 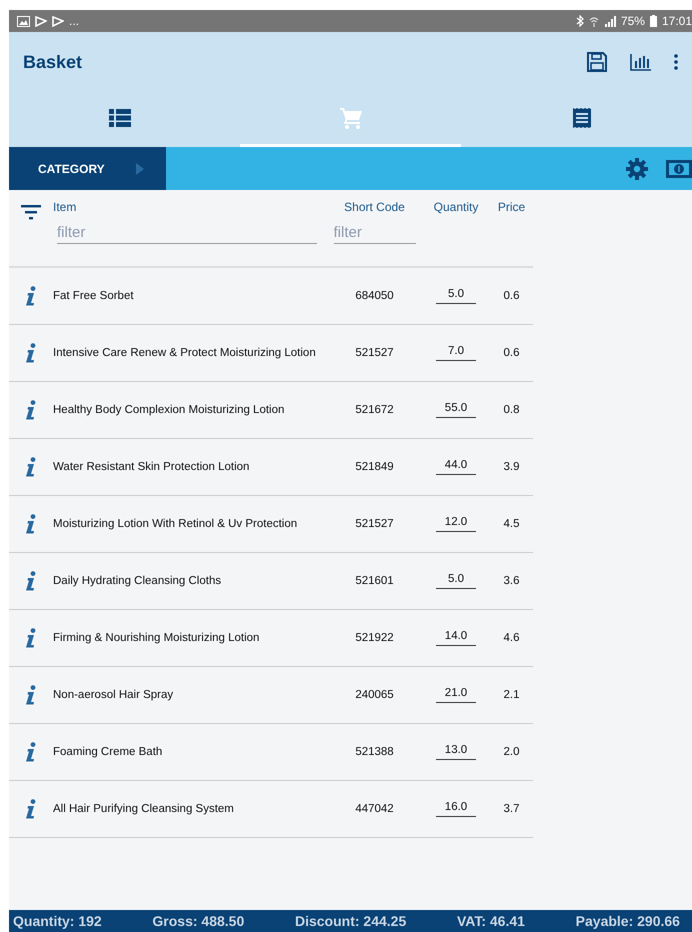 I want to click on short-code: 521672, so click(x=374, y=410).